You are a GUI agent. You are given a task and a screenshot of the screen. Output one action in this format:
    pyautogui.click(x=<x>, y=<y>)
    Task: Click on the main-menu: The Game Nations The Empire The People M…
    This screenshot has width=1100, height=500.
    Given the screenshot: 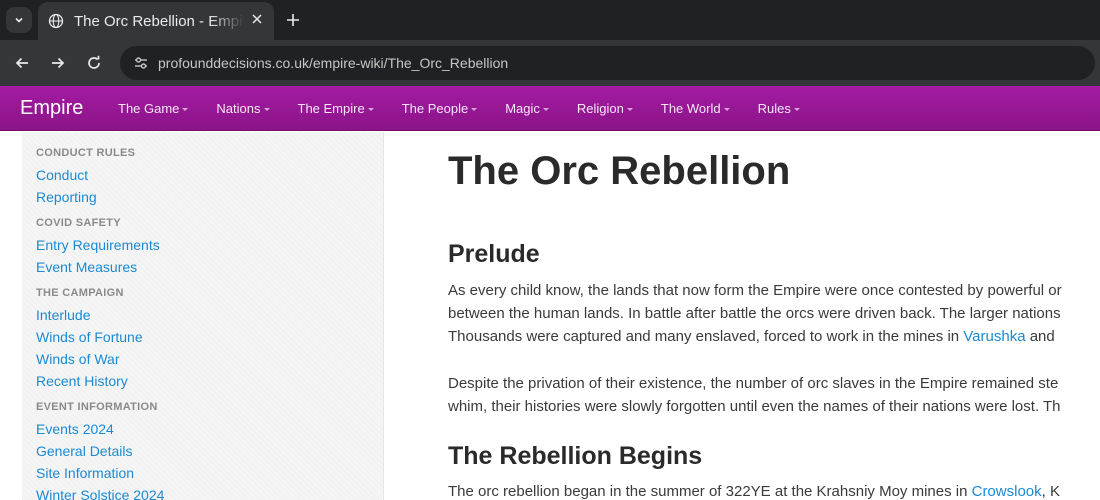 What is the action you would take?
    pyautogui.click(x=473, y=108)
    